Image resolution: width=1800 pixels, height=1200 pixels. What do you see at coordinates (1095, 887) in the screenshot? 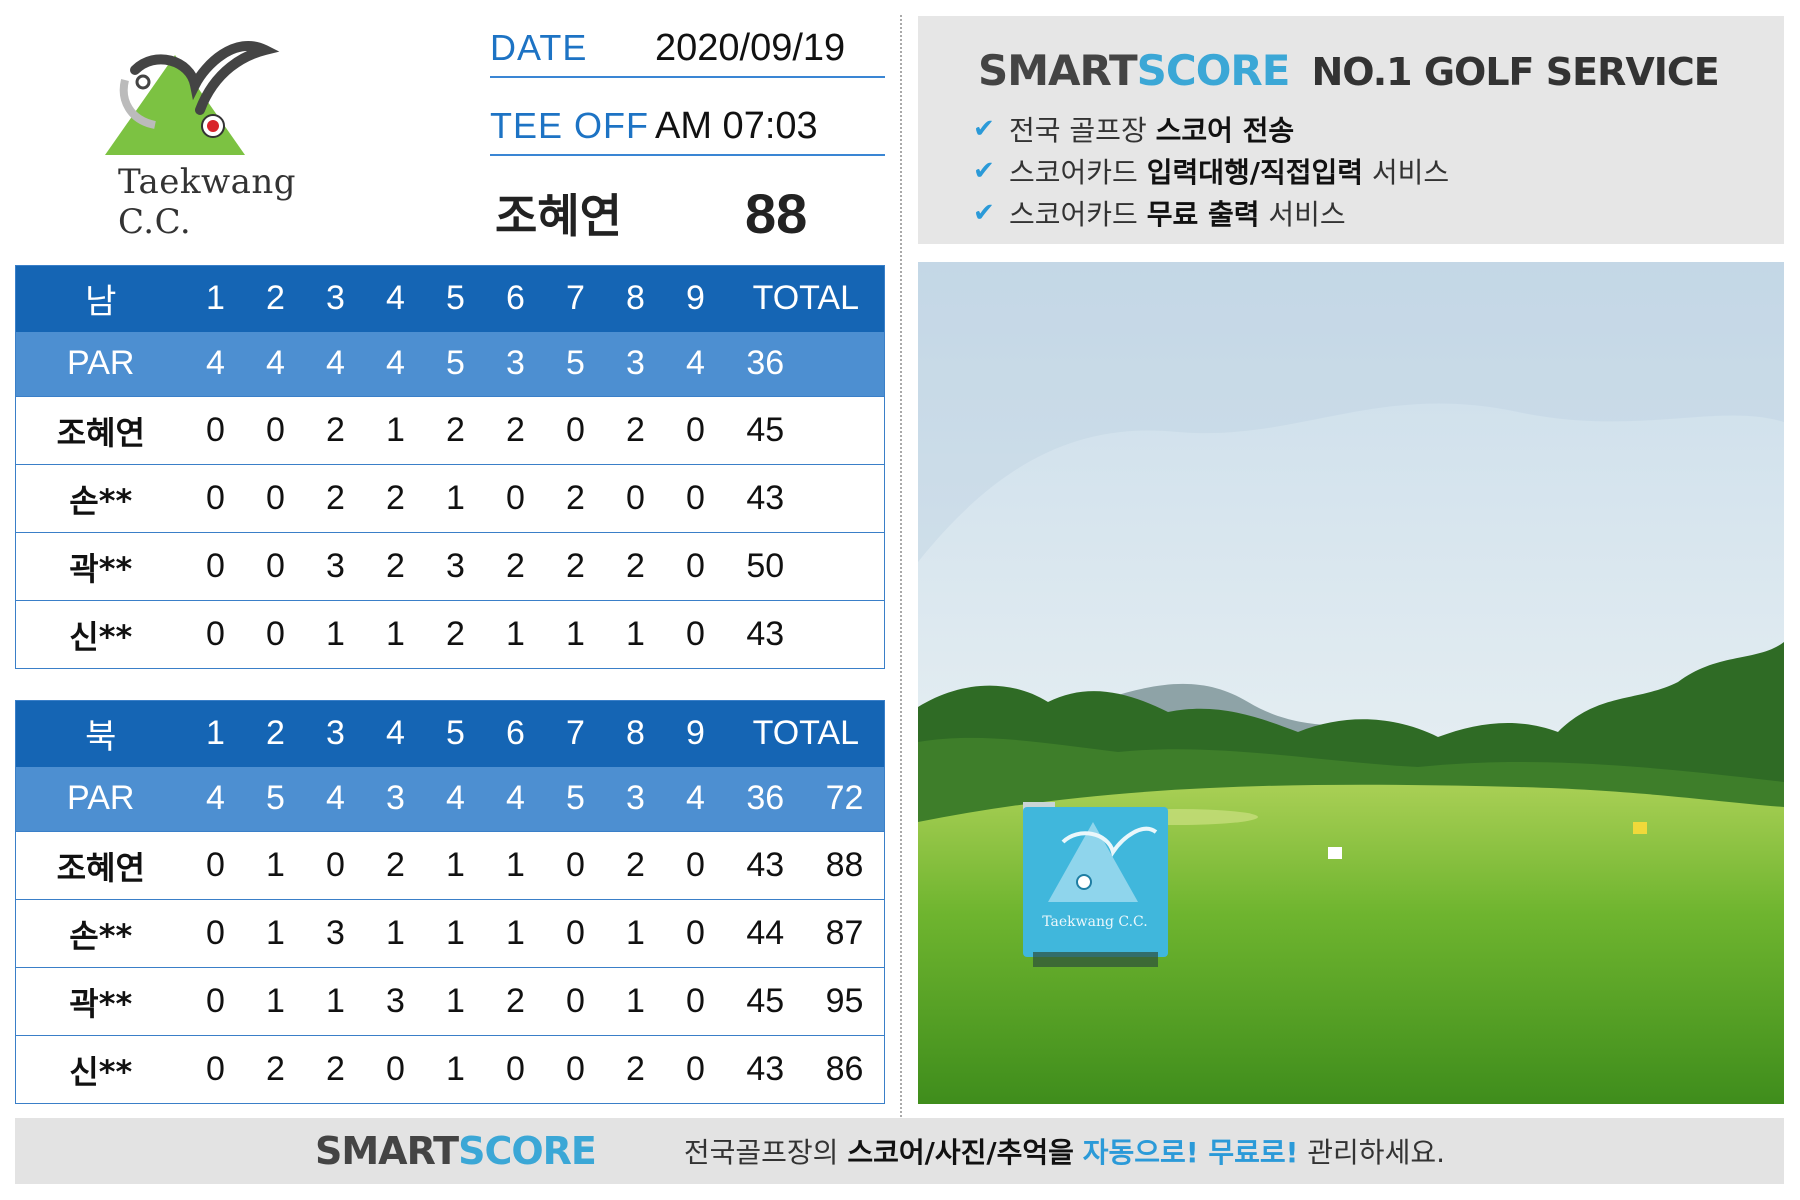
I see `tee-marker: Taekwang C.C.` at bounding box center [1095, 887].